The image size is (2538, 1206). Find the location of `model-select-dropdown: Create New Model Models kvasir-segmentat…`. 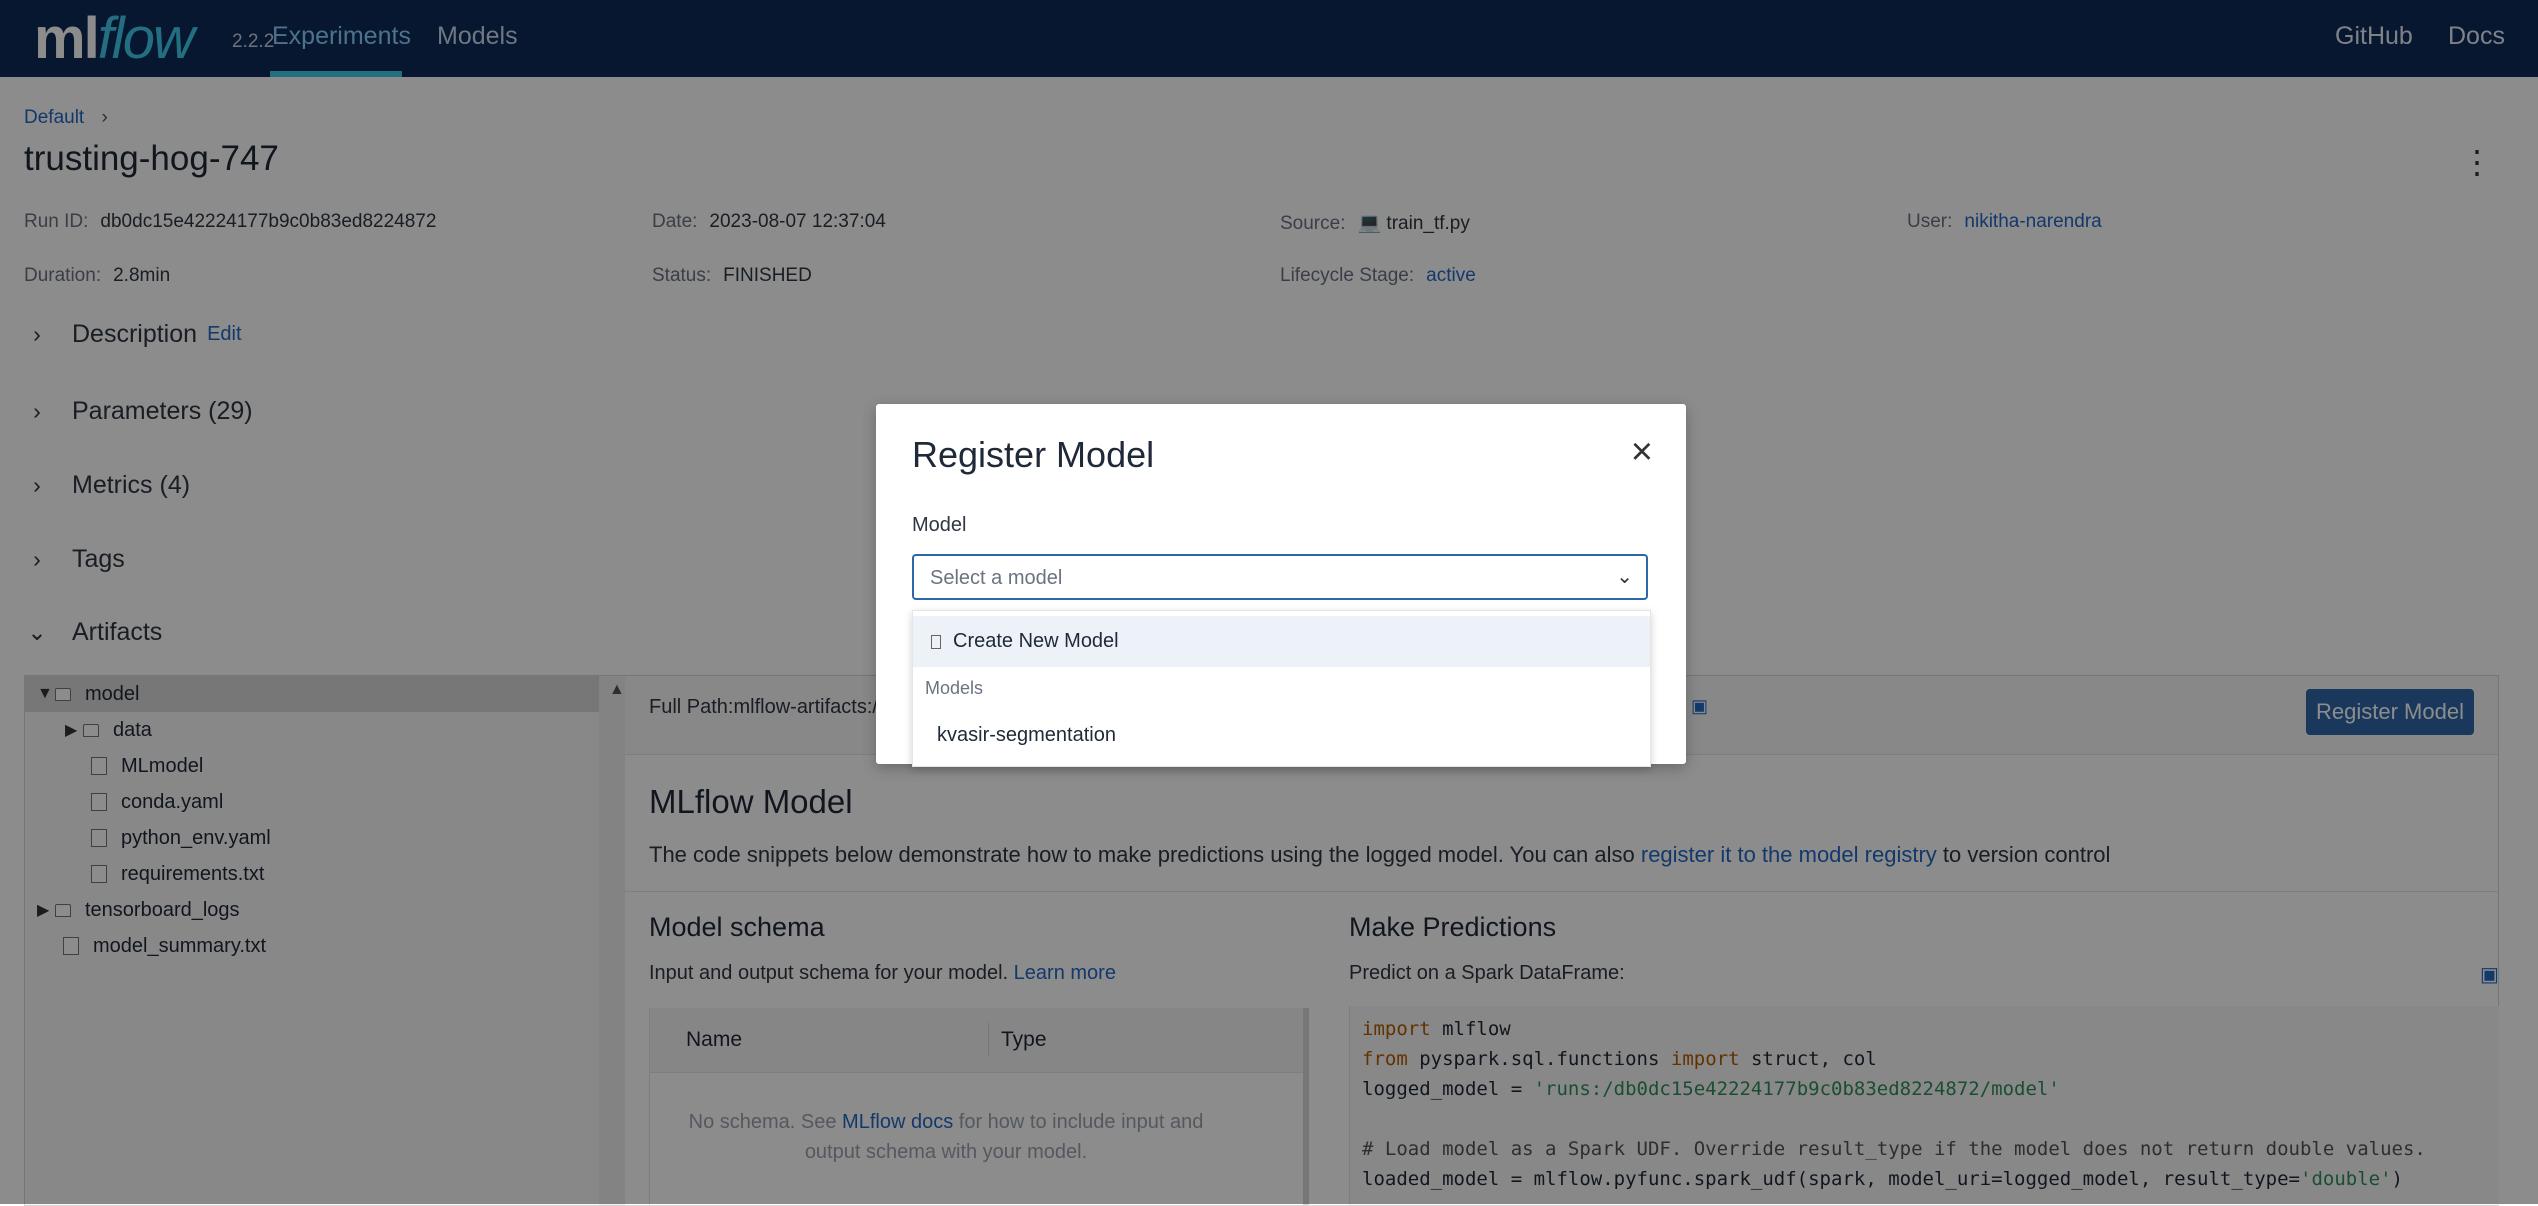

model-select-dropdown: Create New Model Models kvasir-segmentat… is located at coordinates (1281, 688).